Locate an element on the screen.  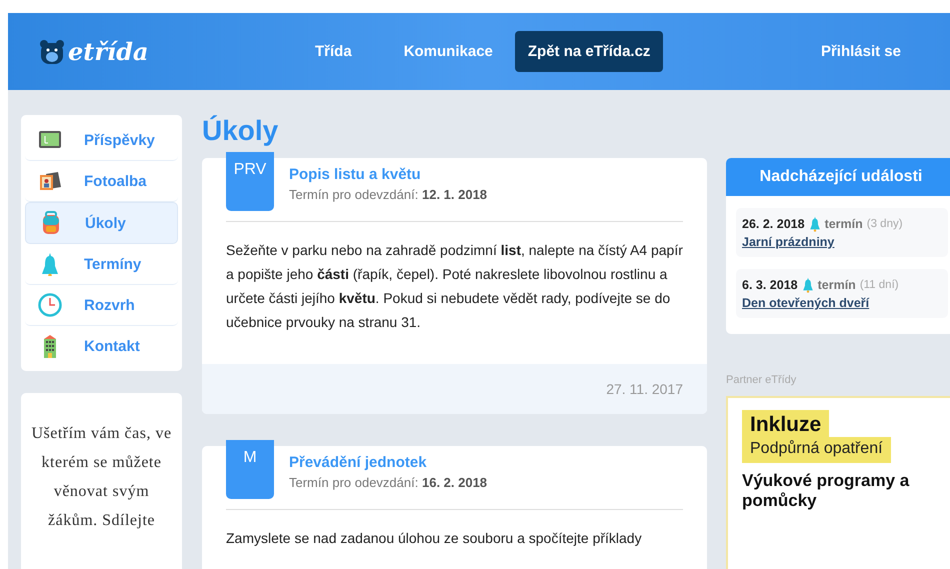
task-description: Sežeňte v parku nebo na zahradě podzimní list, nalepte na čístý A4 papír a popište jeho části (řapík, čepel). Poté nakreslete libovolnou rostlinu a určete části jejího květu. Pokud si nebudete vědět rady, podívejte se do učebnice prvouky na stranu 31. is located at coordinates (454, 286).